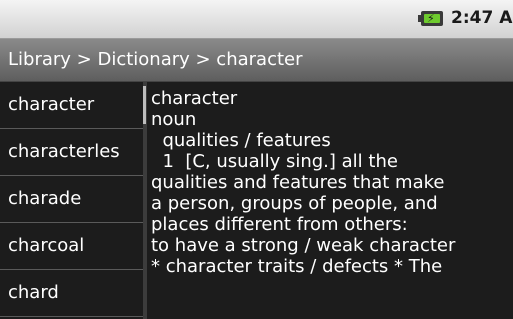  I want to click on definition-line: places different from others:, so click(279, 224).